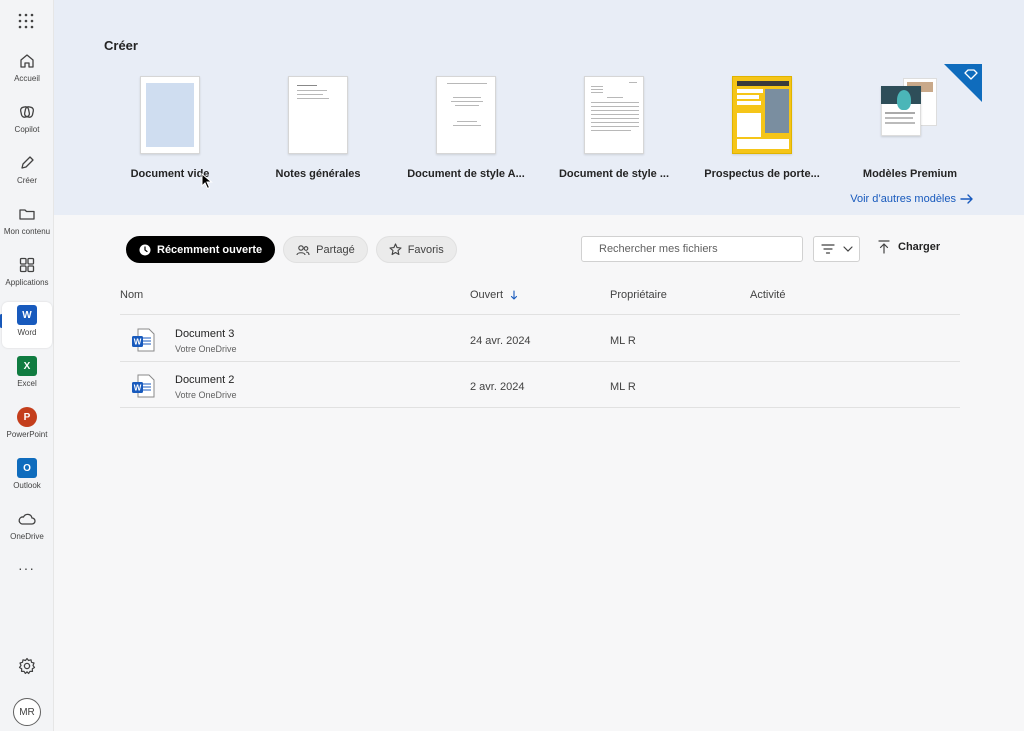 This screenshot has height=731, width=1024. I want to click on apps-icon, so click(27, 265).